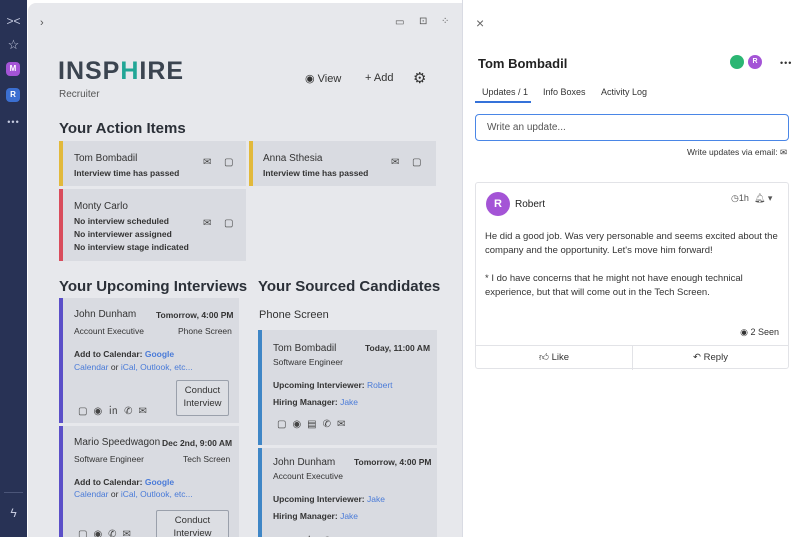 This screenshot has width=806, height=537. What do you see at coordinates (423, 21) in the screenshot?
I see `download-icon: ⊡` at bounding box center [423, 21].